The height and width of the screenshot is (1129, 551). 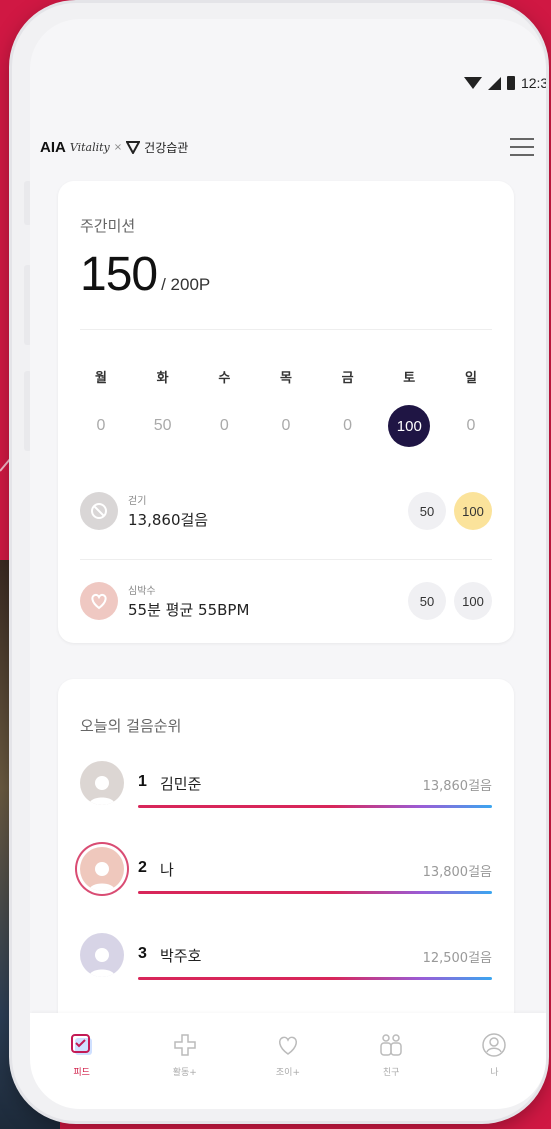 I want to click on profile-icon, so click(x=494, y=1045).